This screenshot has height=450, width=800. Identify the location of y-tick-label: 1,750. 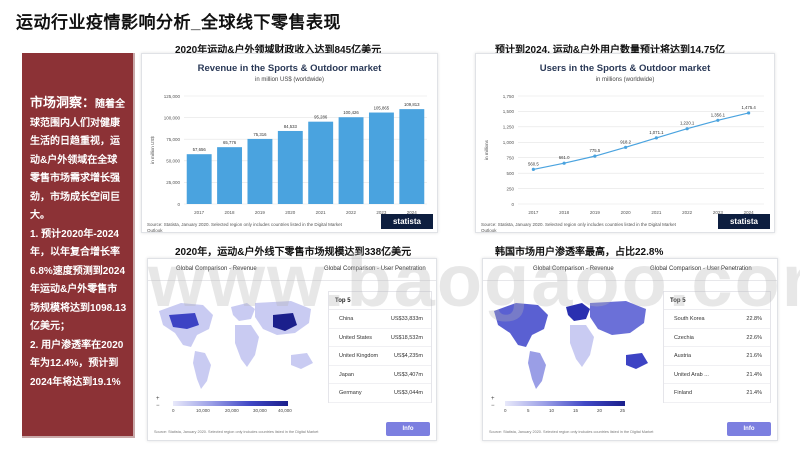
(509, 96).